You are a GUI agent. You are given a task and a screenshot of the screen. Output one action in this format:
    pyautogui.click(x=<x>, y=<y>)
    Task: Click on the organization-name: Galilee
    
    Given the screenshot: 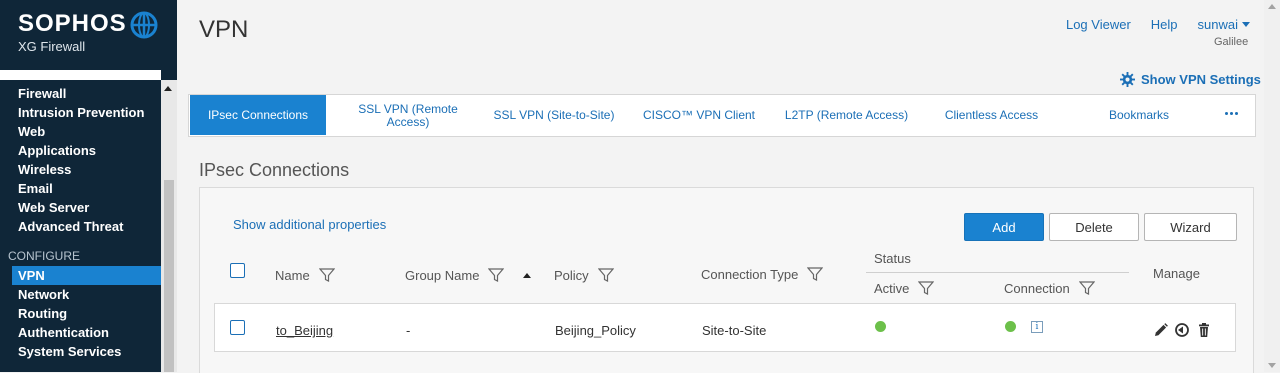 What is the action you would take?
    pyautogui.click(x=1231, y=42)
    